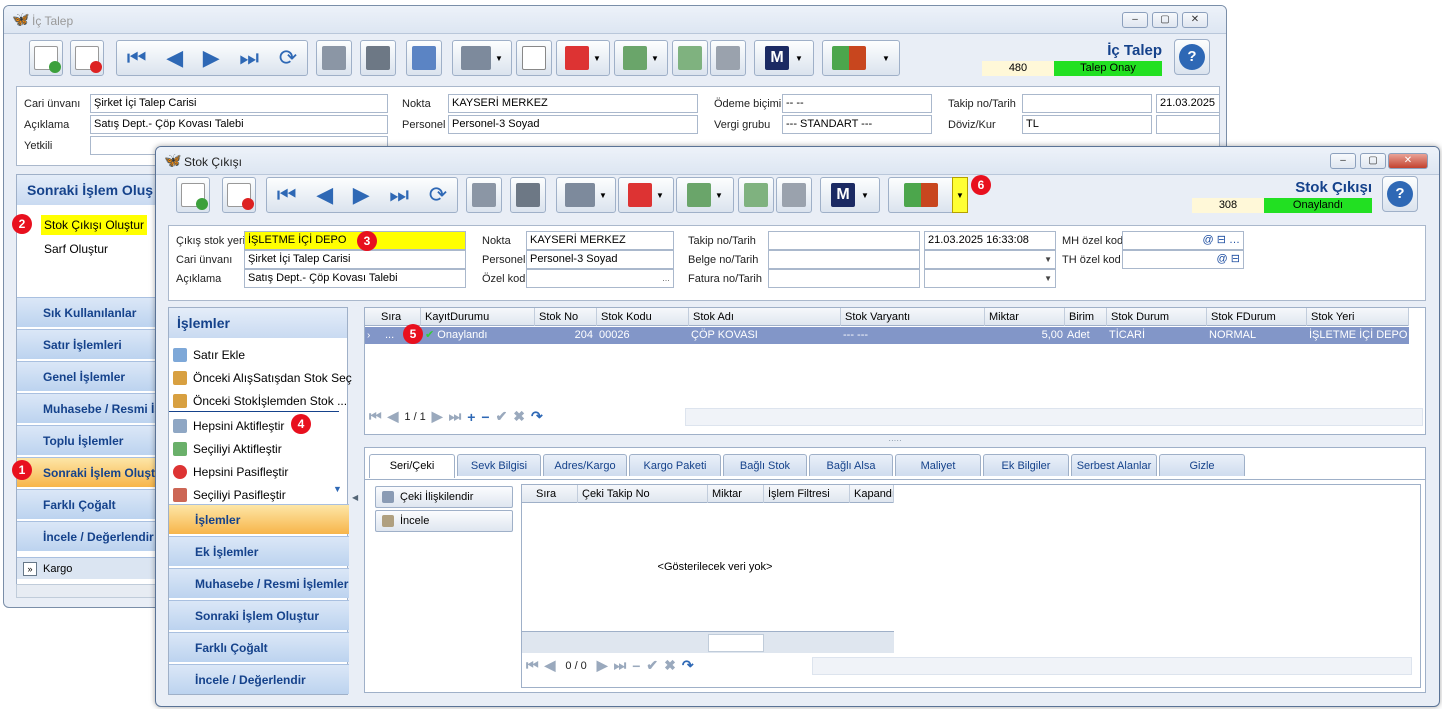 The height and width of the screenshot is (709, 1442). I want to click on islem-secili-pasif: Seçiliyi Pasifleştir, so click(227, 495).